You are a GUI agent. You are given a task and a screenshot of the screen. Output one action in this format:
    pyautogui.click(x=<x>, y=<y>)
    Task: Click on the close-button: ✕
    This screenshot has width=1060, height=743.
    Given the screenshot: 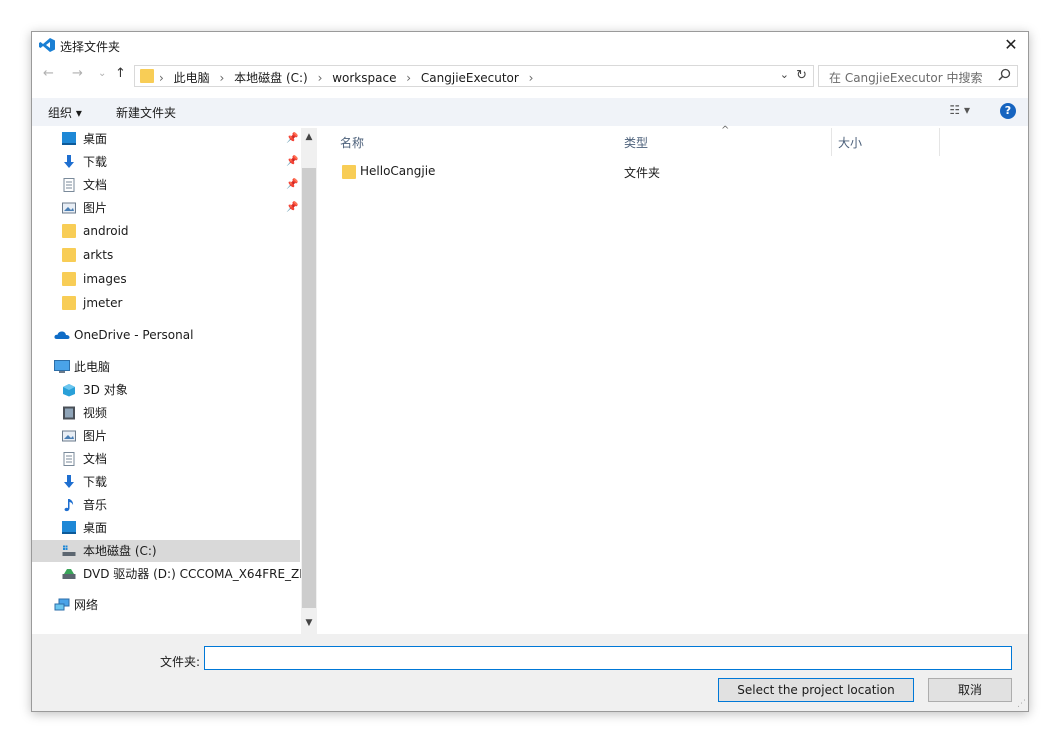 What is the action you would take?
    pyautogui.click(x=1011, y=45)
    